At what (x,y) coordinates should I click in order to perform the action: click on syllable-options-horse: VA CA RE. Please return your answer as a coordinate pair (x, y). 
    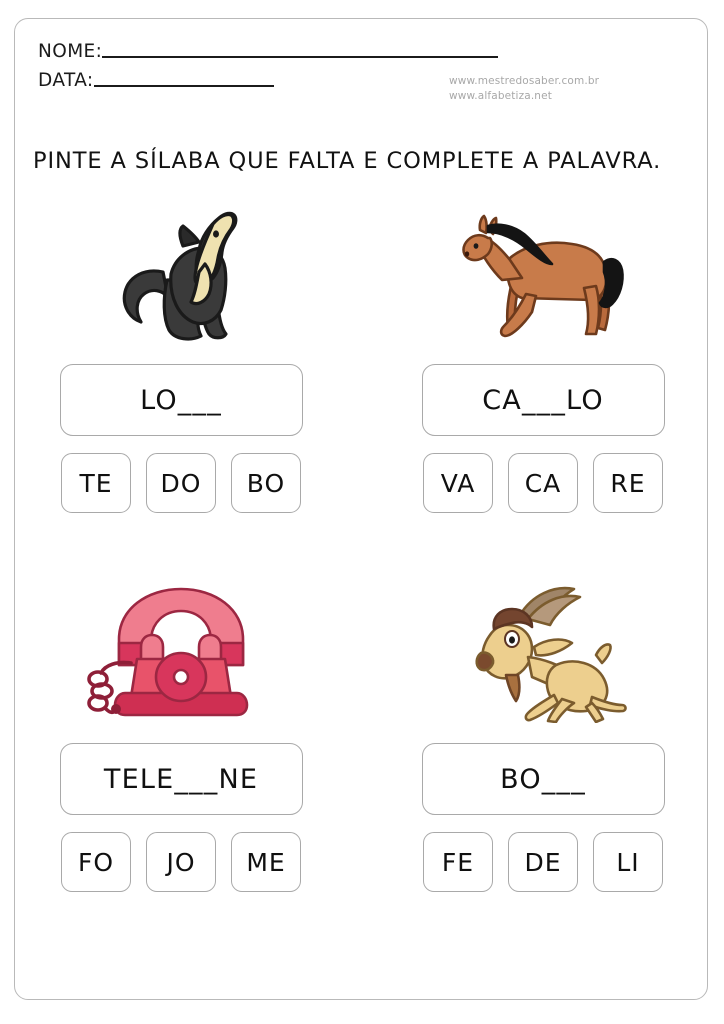
    Looking at the image, I should click on (543, 483).